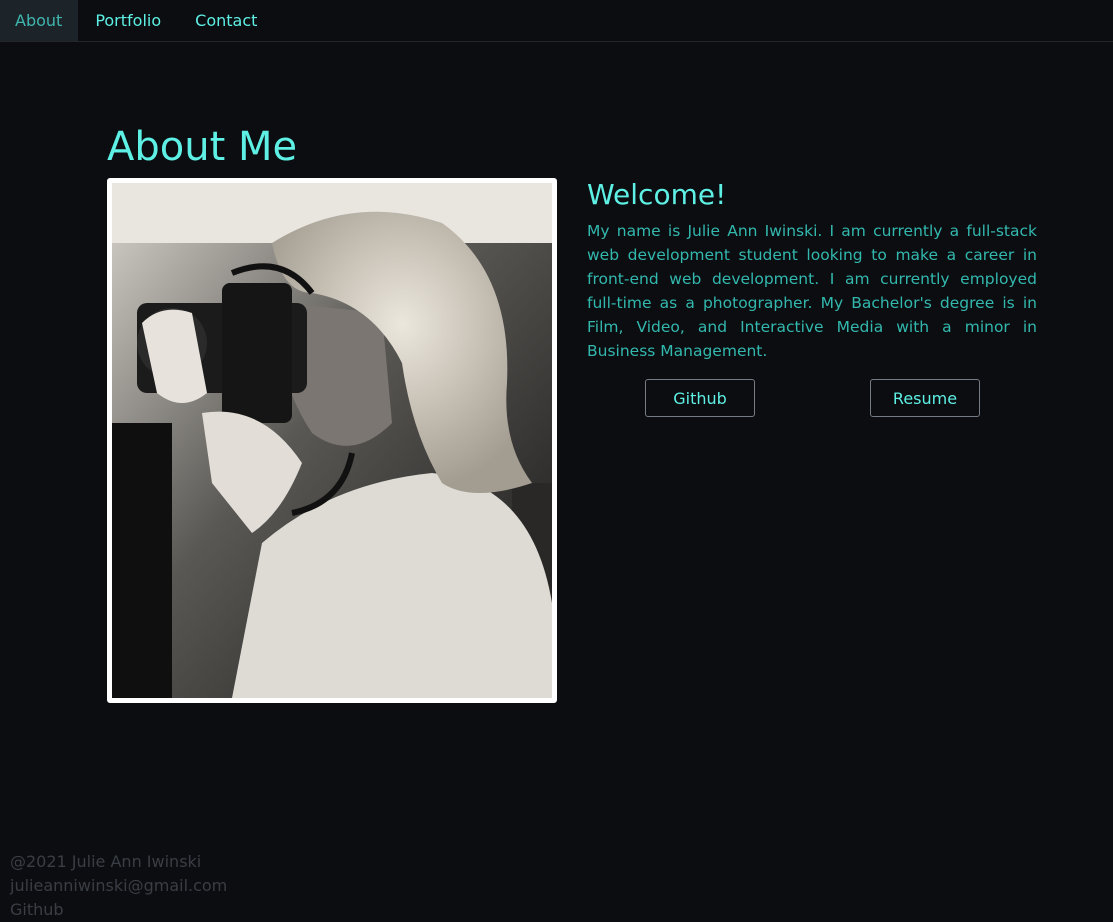 Image resolution: width=1113 pixels, height=922 pixels. I want to click on github-button: Github, so click(700, 398).